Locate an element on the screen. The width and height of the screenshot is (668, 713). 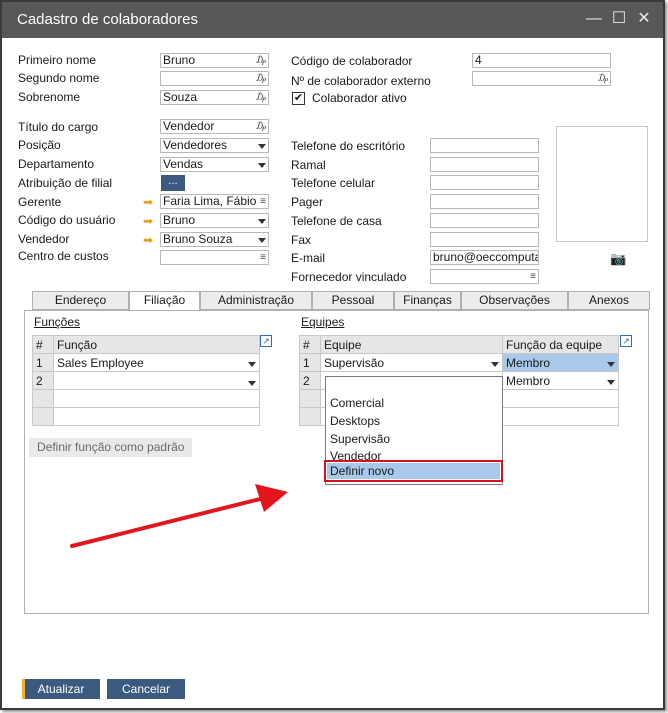
annotation-arrow is located at coordinates (179, 516).